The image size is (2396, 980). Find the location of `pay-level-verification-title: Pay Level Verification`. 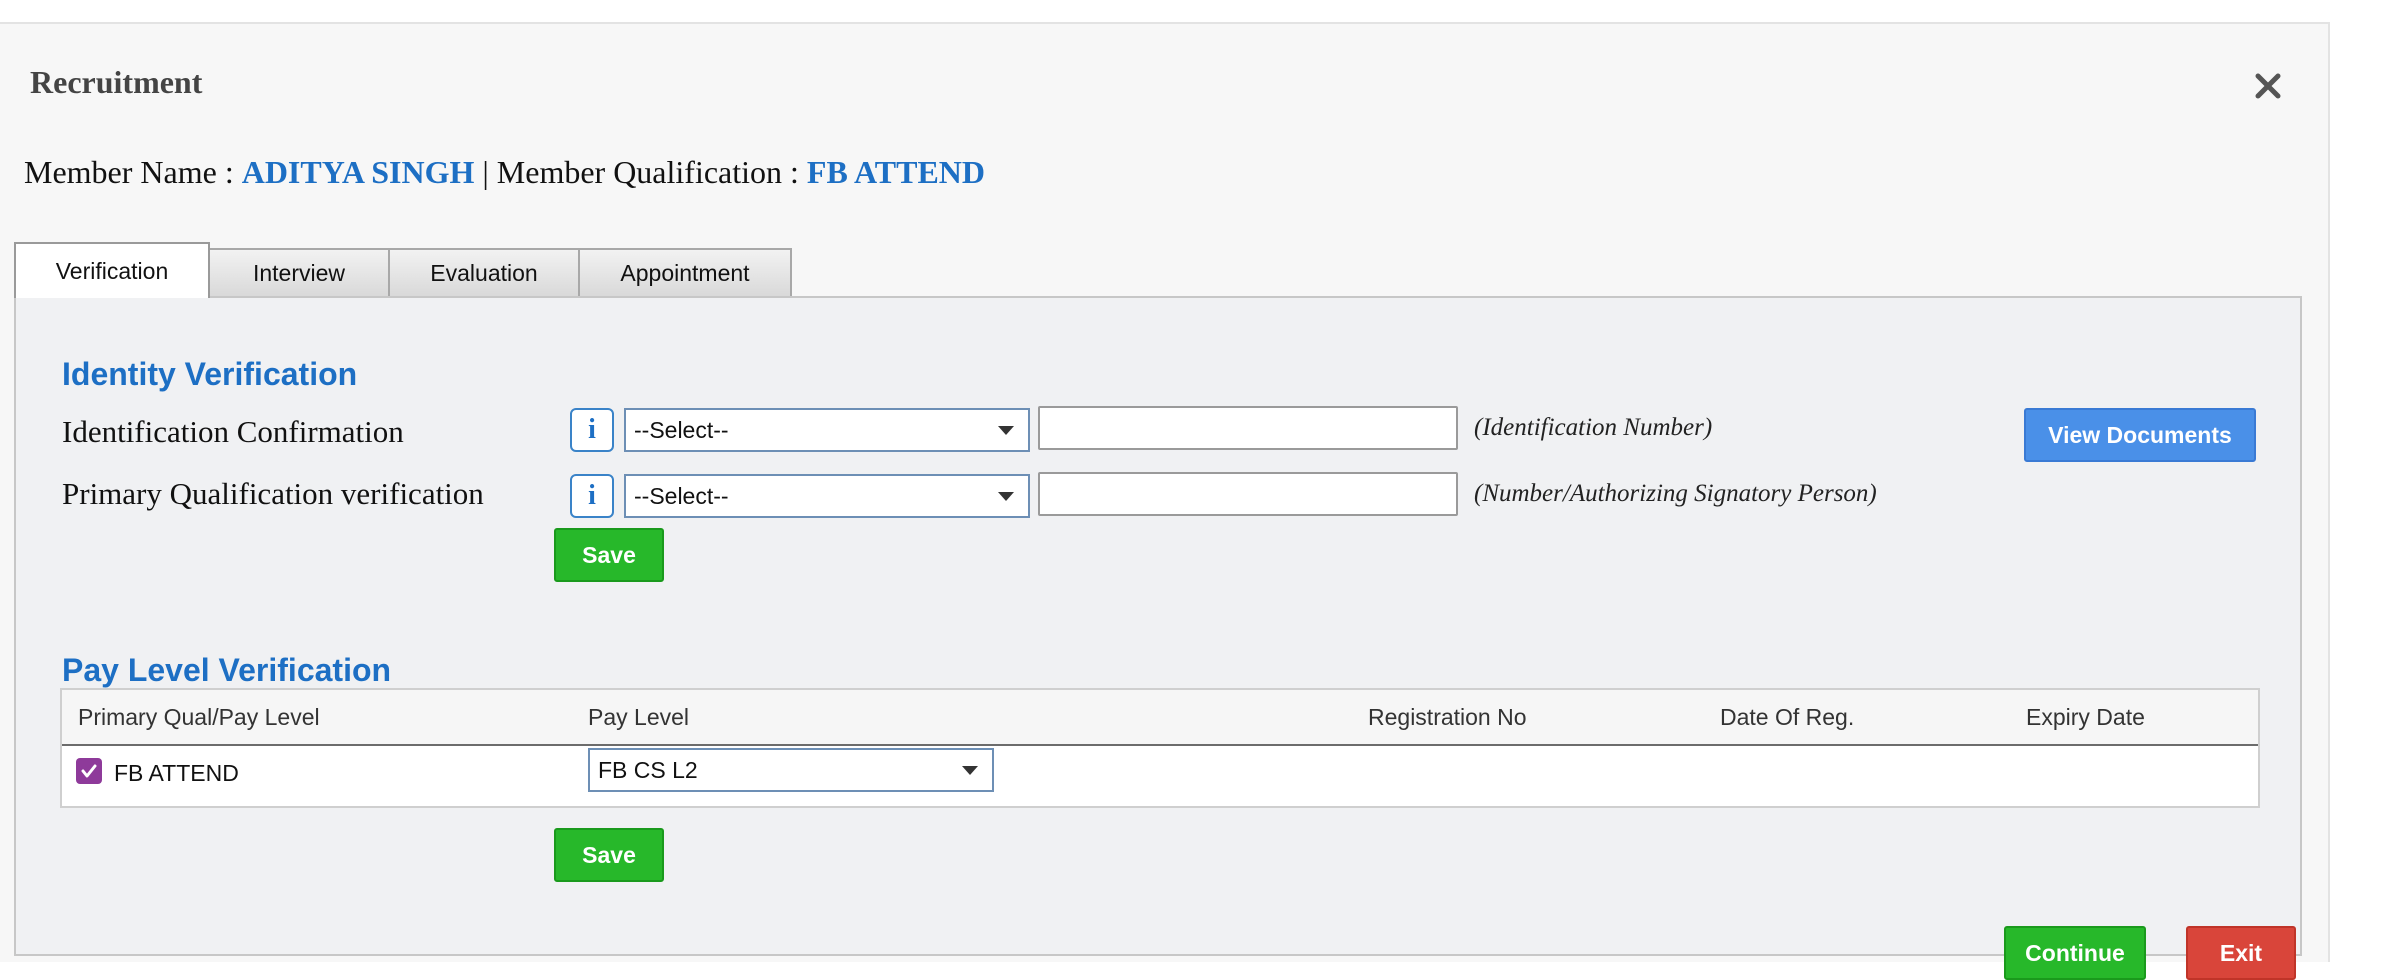

pay-level-verification-title: Pay Level Verification is located at coordinates (227, 670).